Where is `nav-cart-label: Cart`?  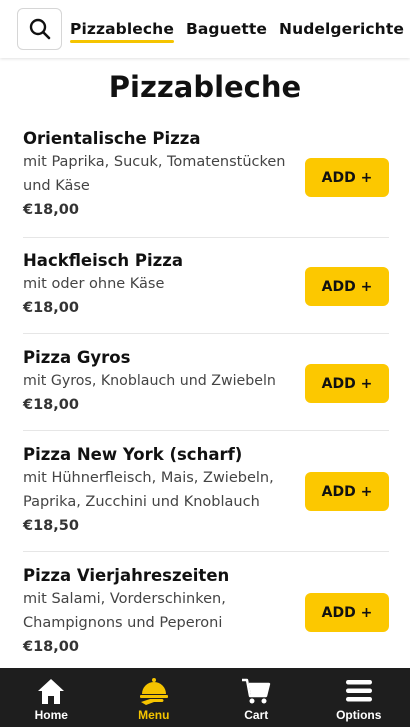 nav-cart-label: Cart is located at coordinates (256, 715).